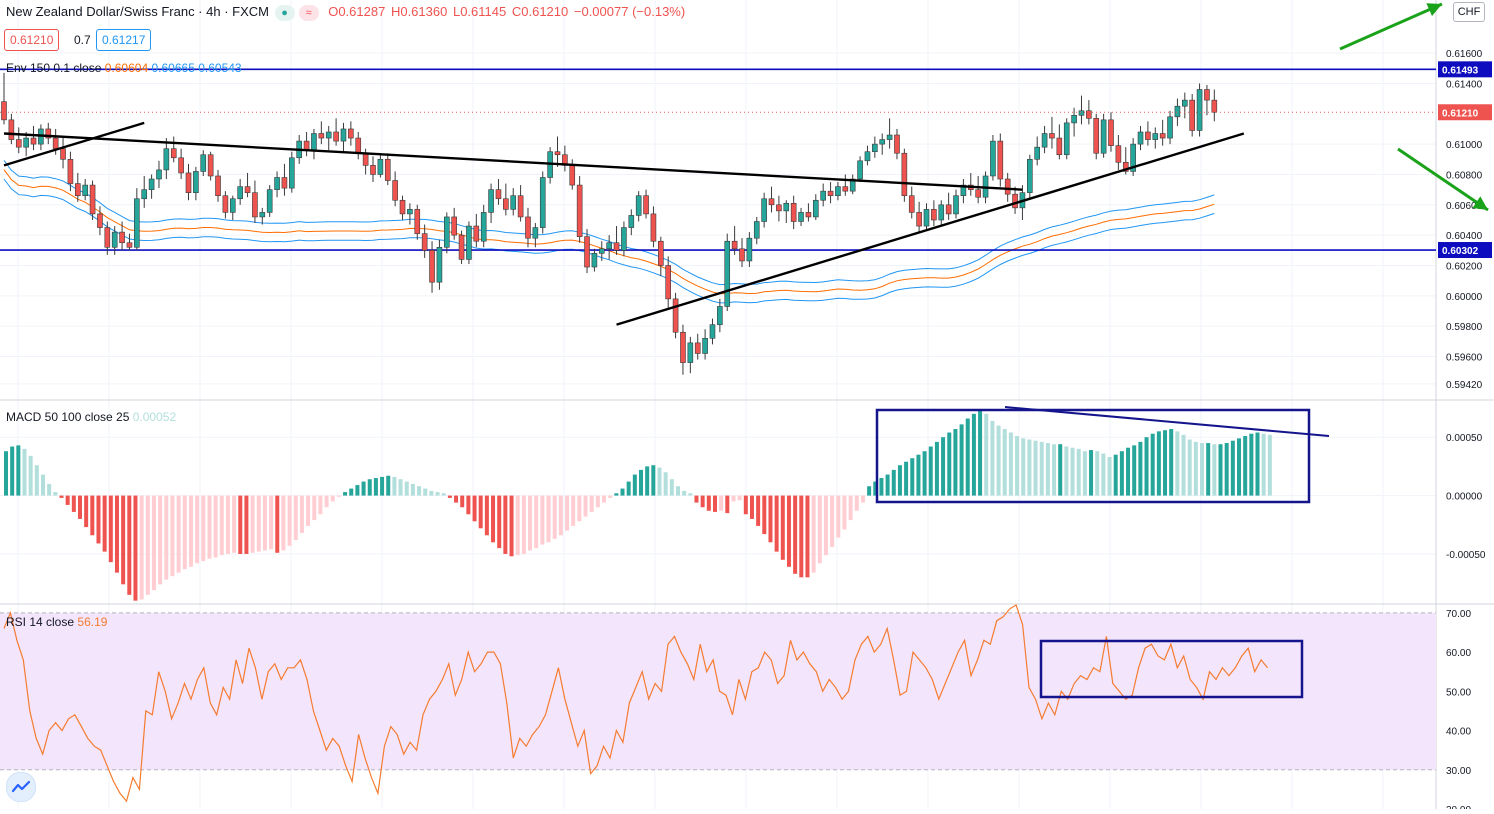 This screenshot has height=814, width=1494. Describe the element at coordinates (540, 11) in the screenshot. I see `ohlc-close: C0.61210` at that location.